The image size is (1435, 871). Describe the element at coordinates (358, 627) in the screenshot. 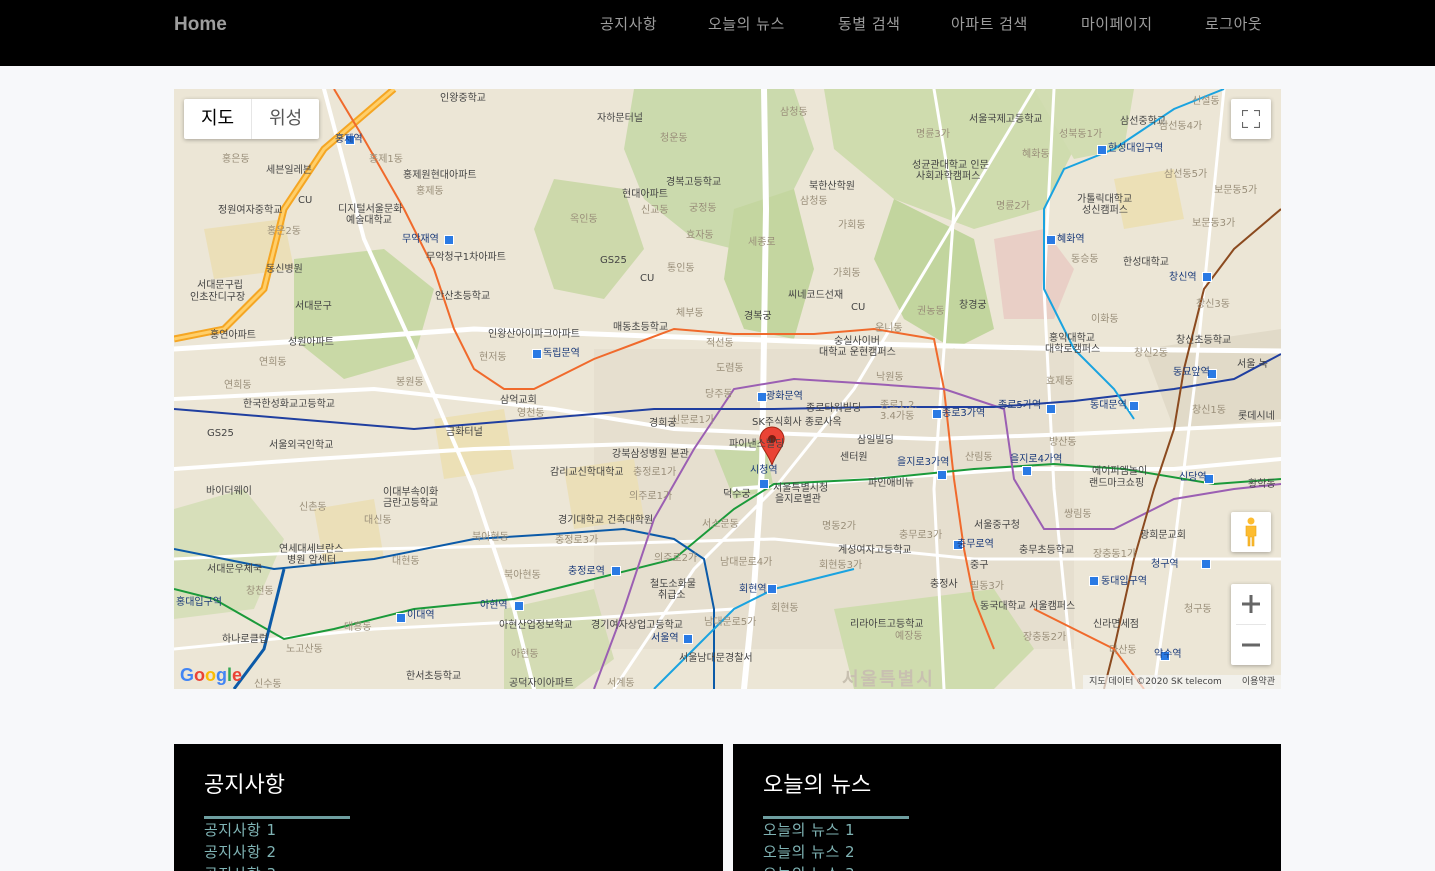

I see `map-label: 대흥동` at that location.